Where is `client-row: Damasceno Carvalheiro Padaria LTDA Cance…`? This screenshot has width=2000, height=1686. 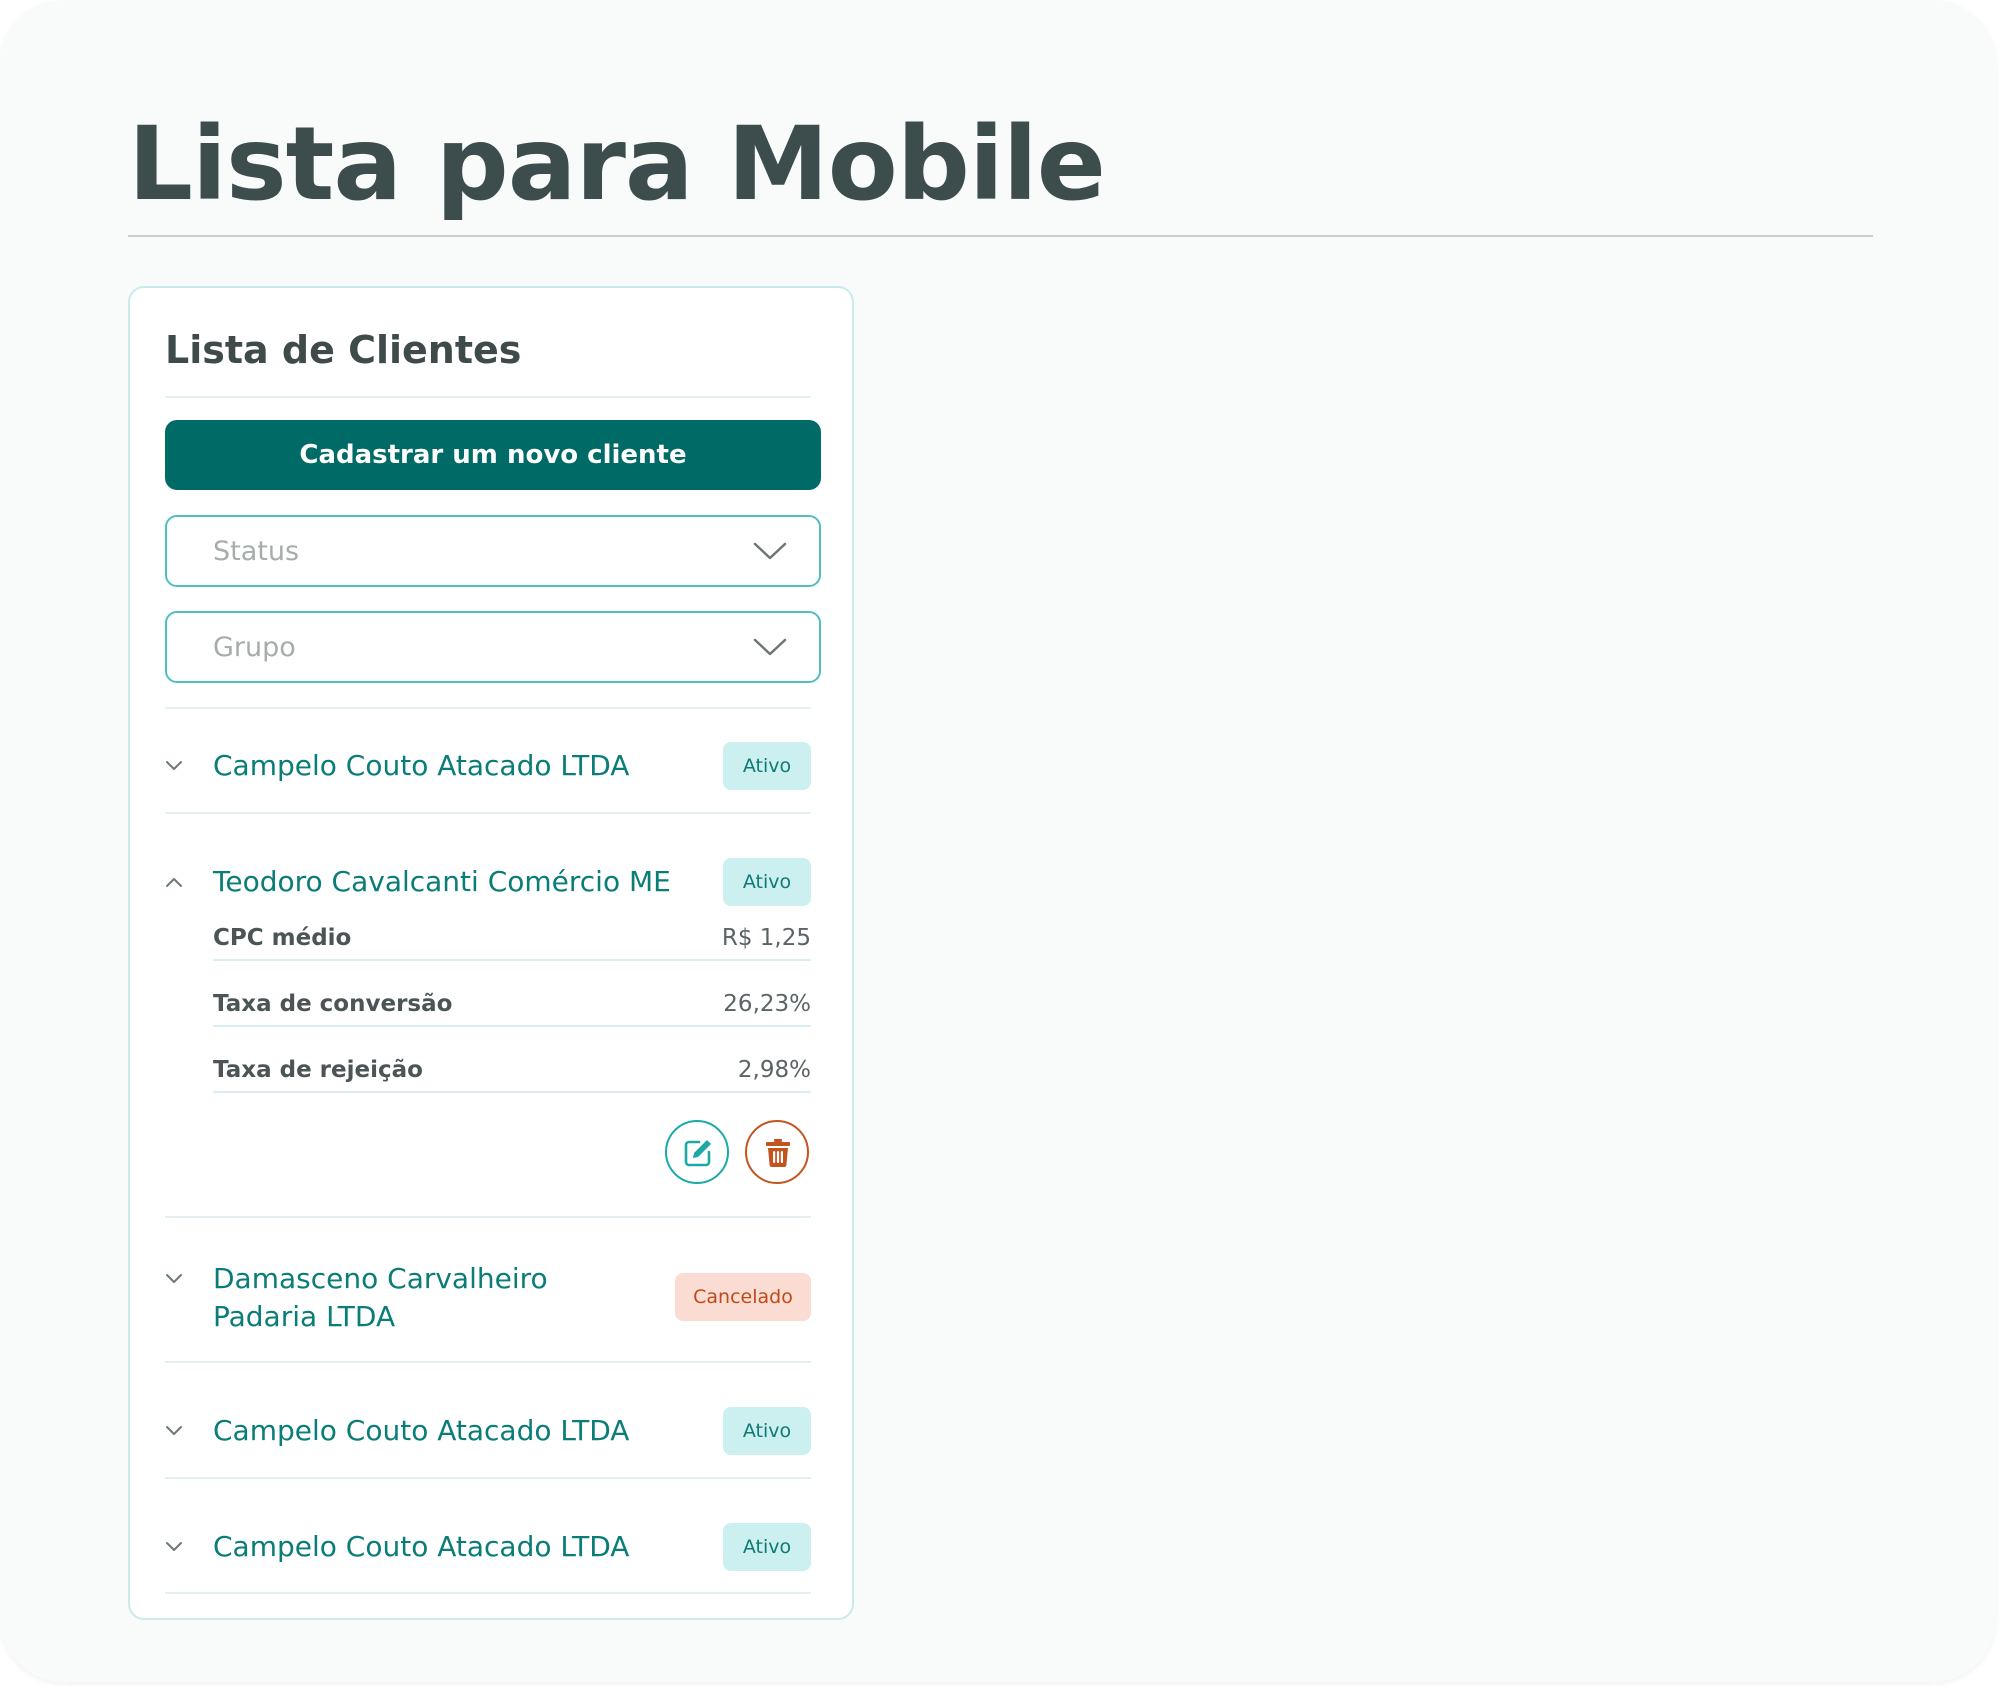 client-row: Damasceno Carvalheiro Padaria LTDA Cance… is located at coordinates (488, 1296).